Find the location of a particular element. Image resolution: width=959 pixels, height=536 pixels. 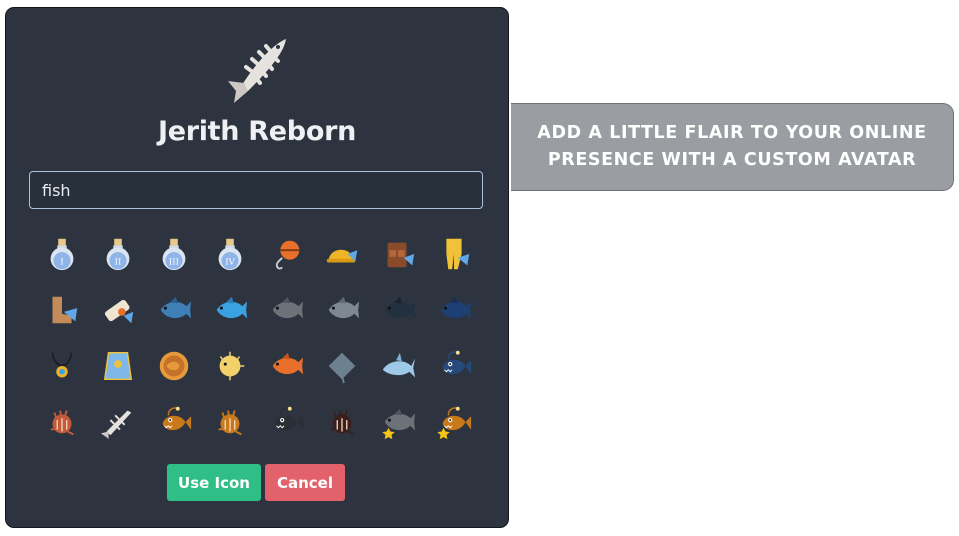

swordfish-star-icon is located at coordinates (398, 422).